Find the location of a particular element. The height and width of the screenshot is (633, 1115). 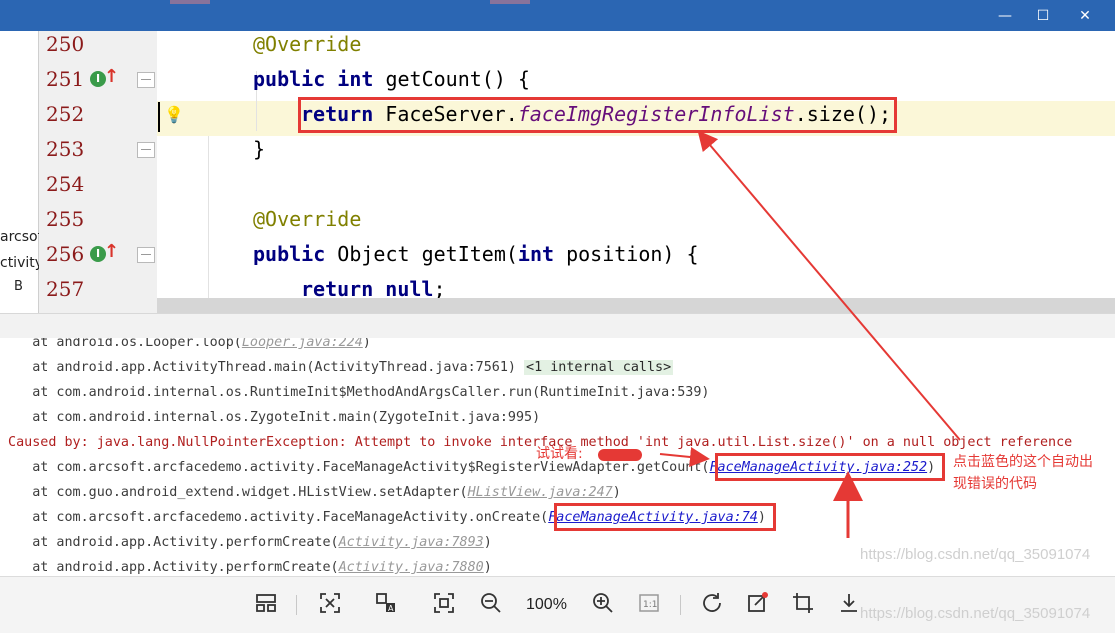

panel-splitter is located at coordinates (557, 326).